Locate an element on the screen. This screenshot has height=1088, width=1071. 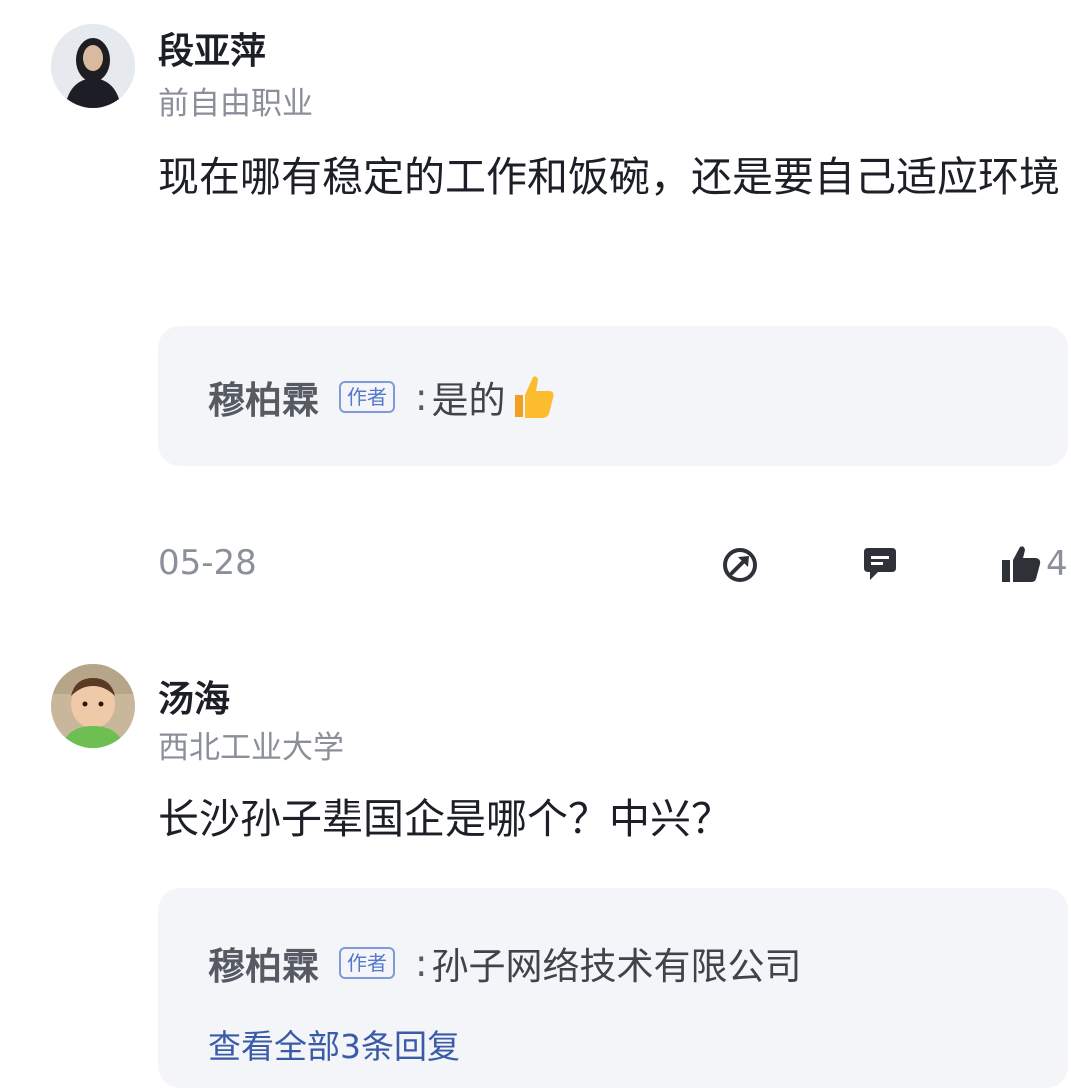
reply-line: 穆柏霖 作者 : 是的 is located at coordinates (383, 397).